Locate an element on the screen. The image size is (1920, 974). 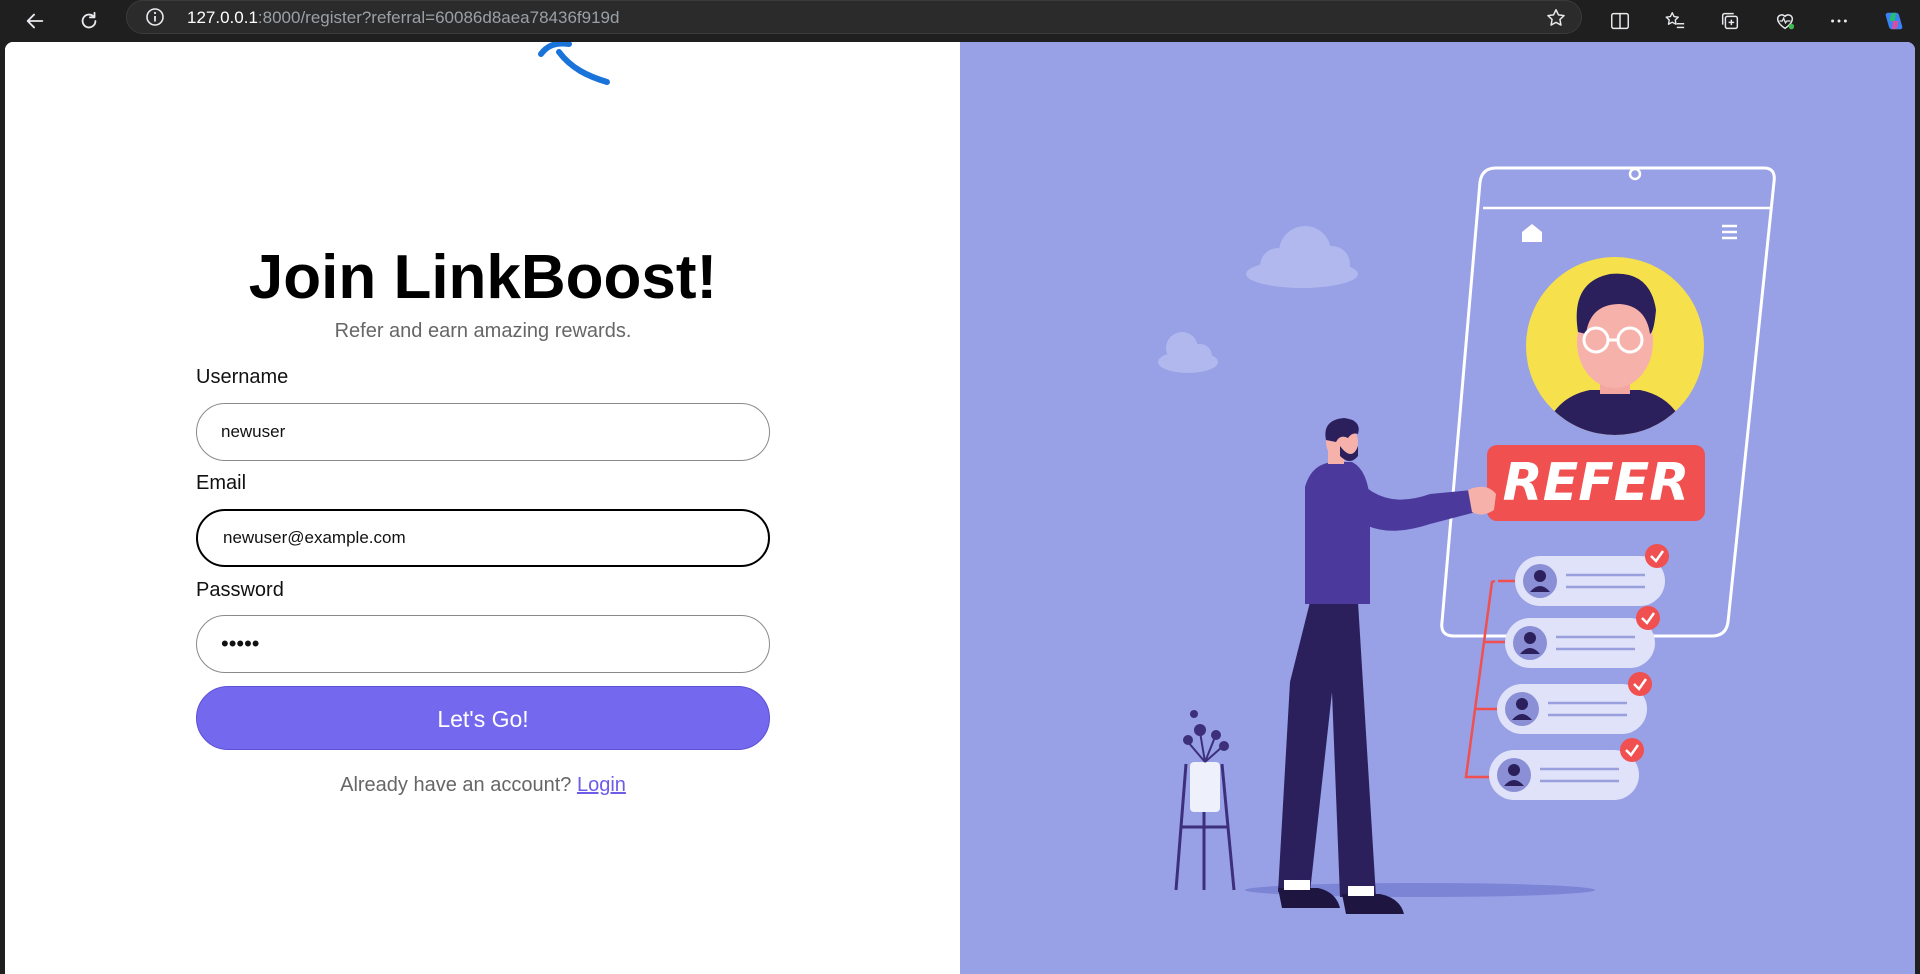
username-label: Username is located at coordinates (242, 377).